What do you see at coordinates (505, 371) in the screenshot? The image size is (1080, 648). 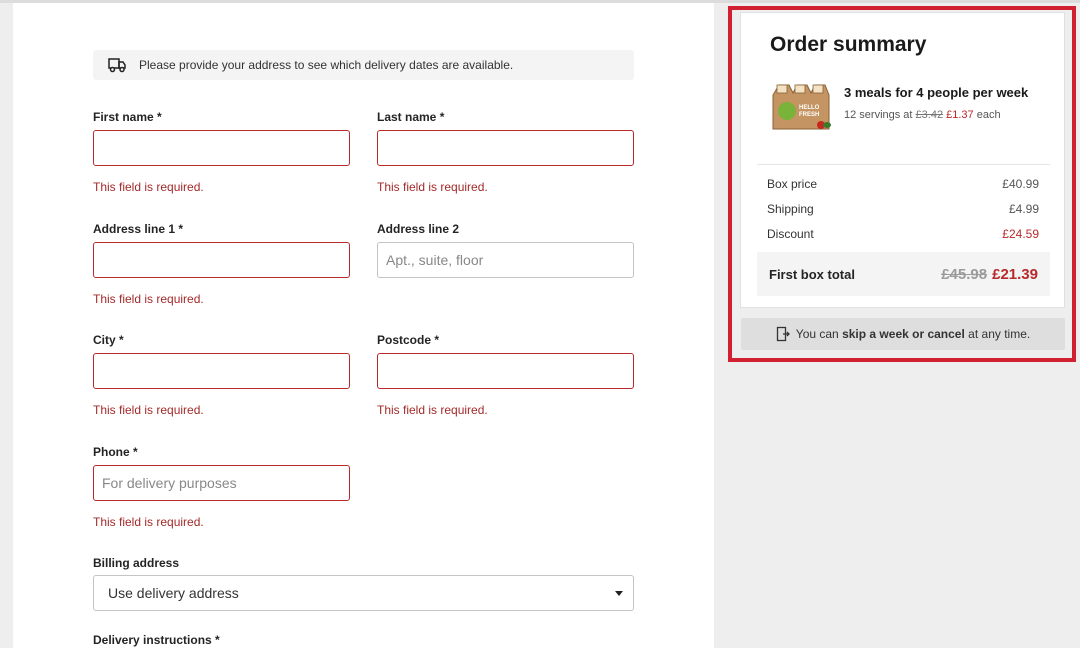 I see `postcode-input` at bounding box center [505, 371].